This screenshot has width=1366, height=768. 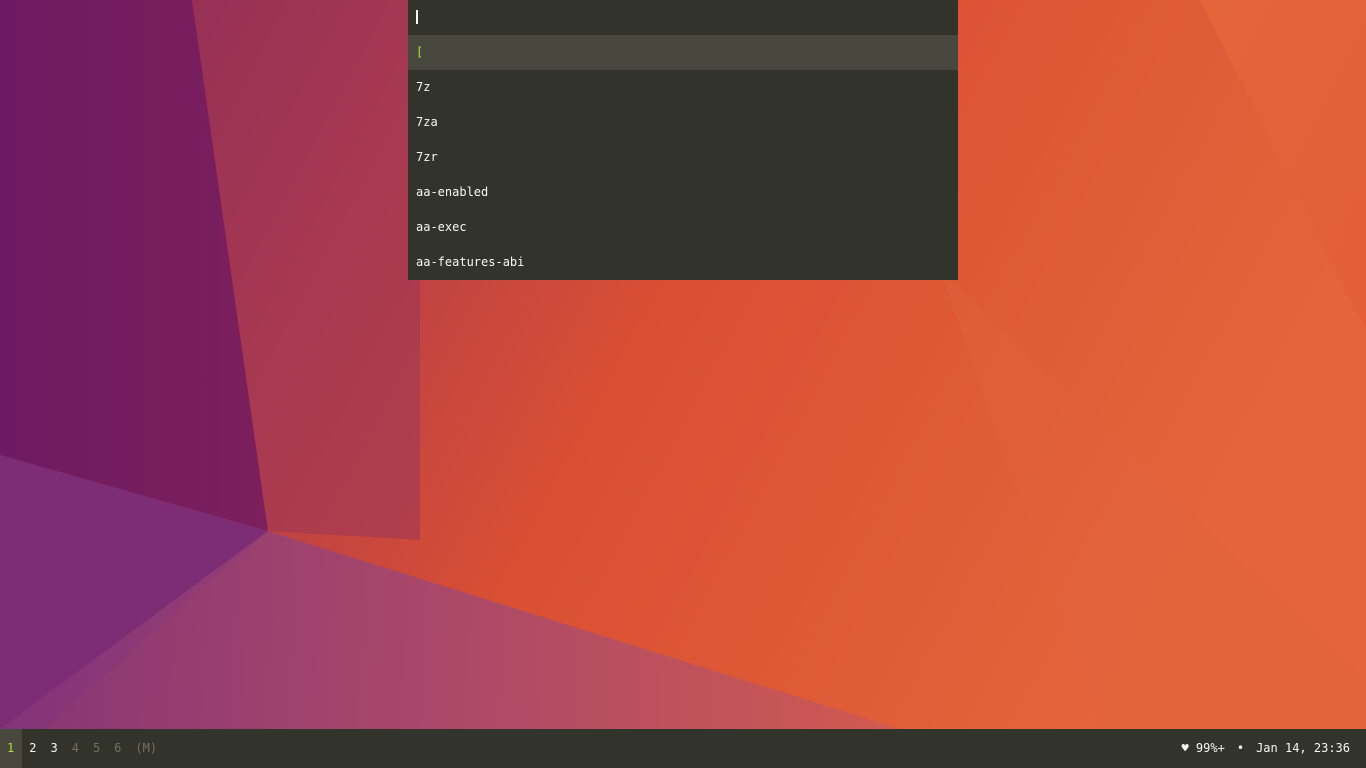 I want to click on launcher-result-item: 7zr, so click(x=683, y=157).